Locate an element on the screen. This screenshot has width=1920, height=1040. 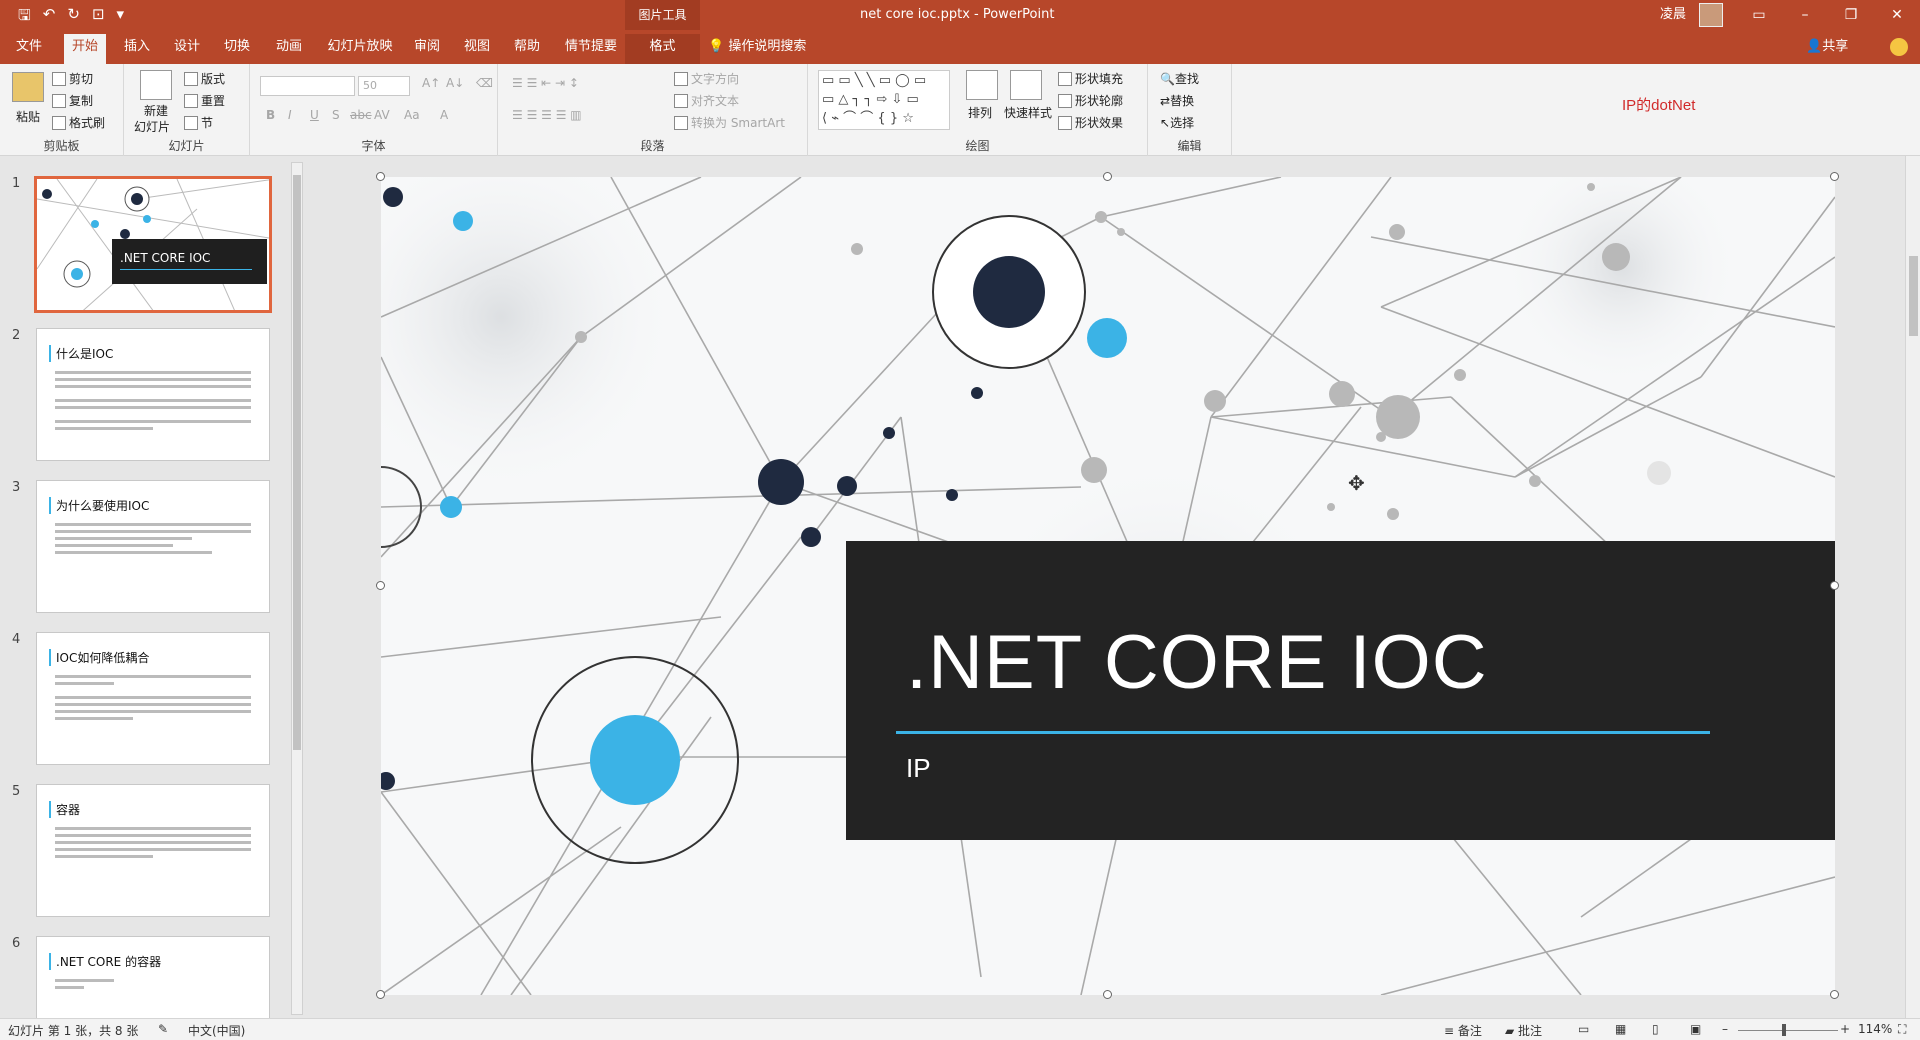
share-button: 👤共享 is located at coordinates (1827, 47).